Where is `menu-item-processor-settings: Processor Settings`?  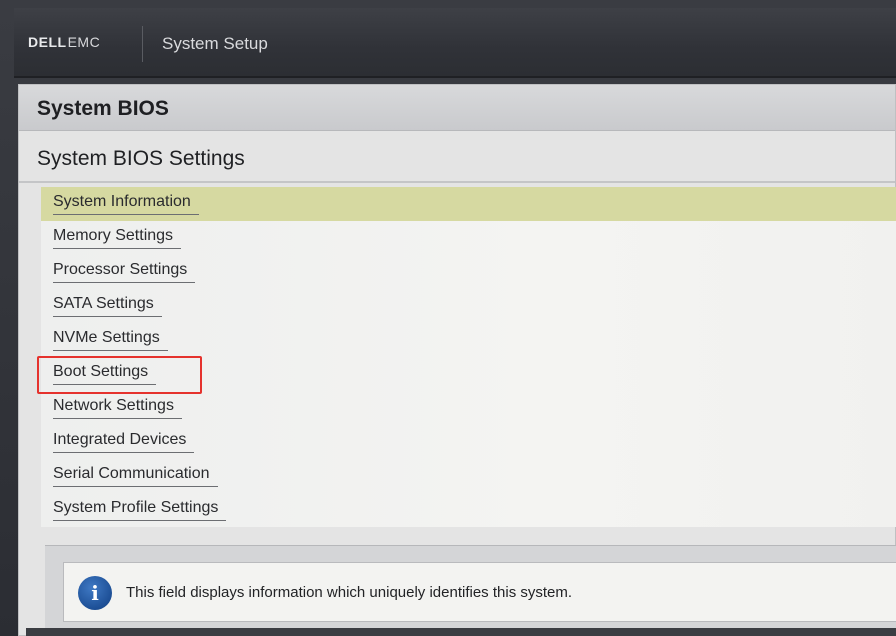
menu-item-processor-settings: Processor Settings is located at coordinates (468, 272).